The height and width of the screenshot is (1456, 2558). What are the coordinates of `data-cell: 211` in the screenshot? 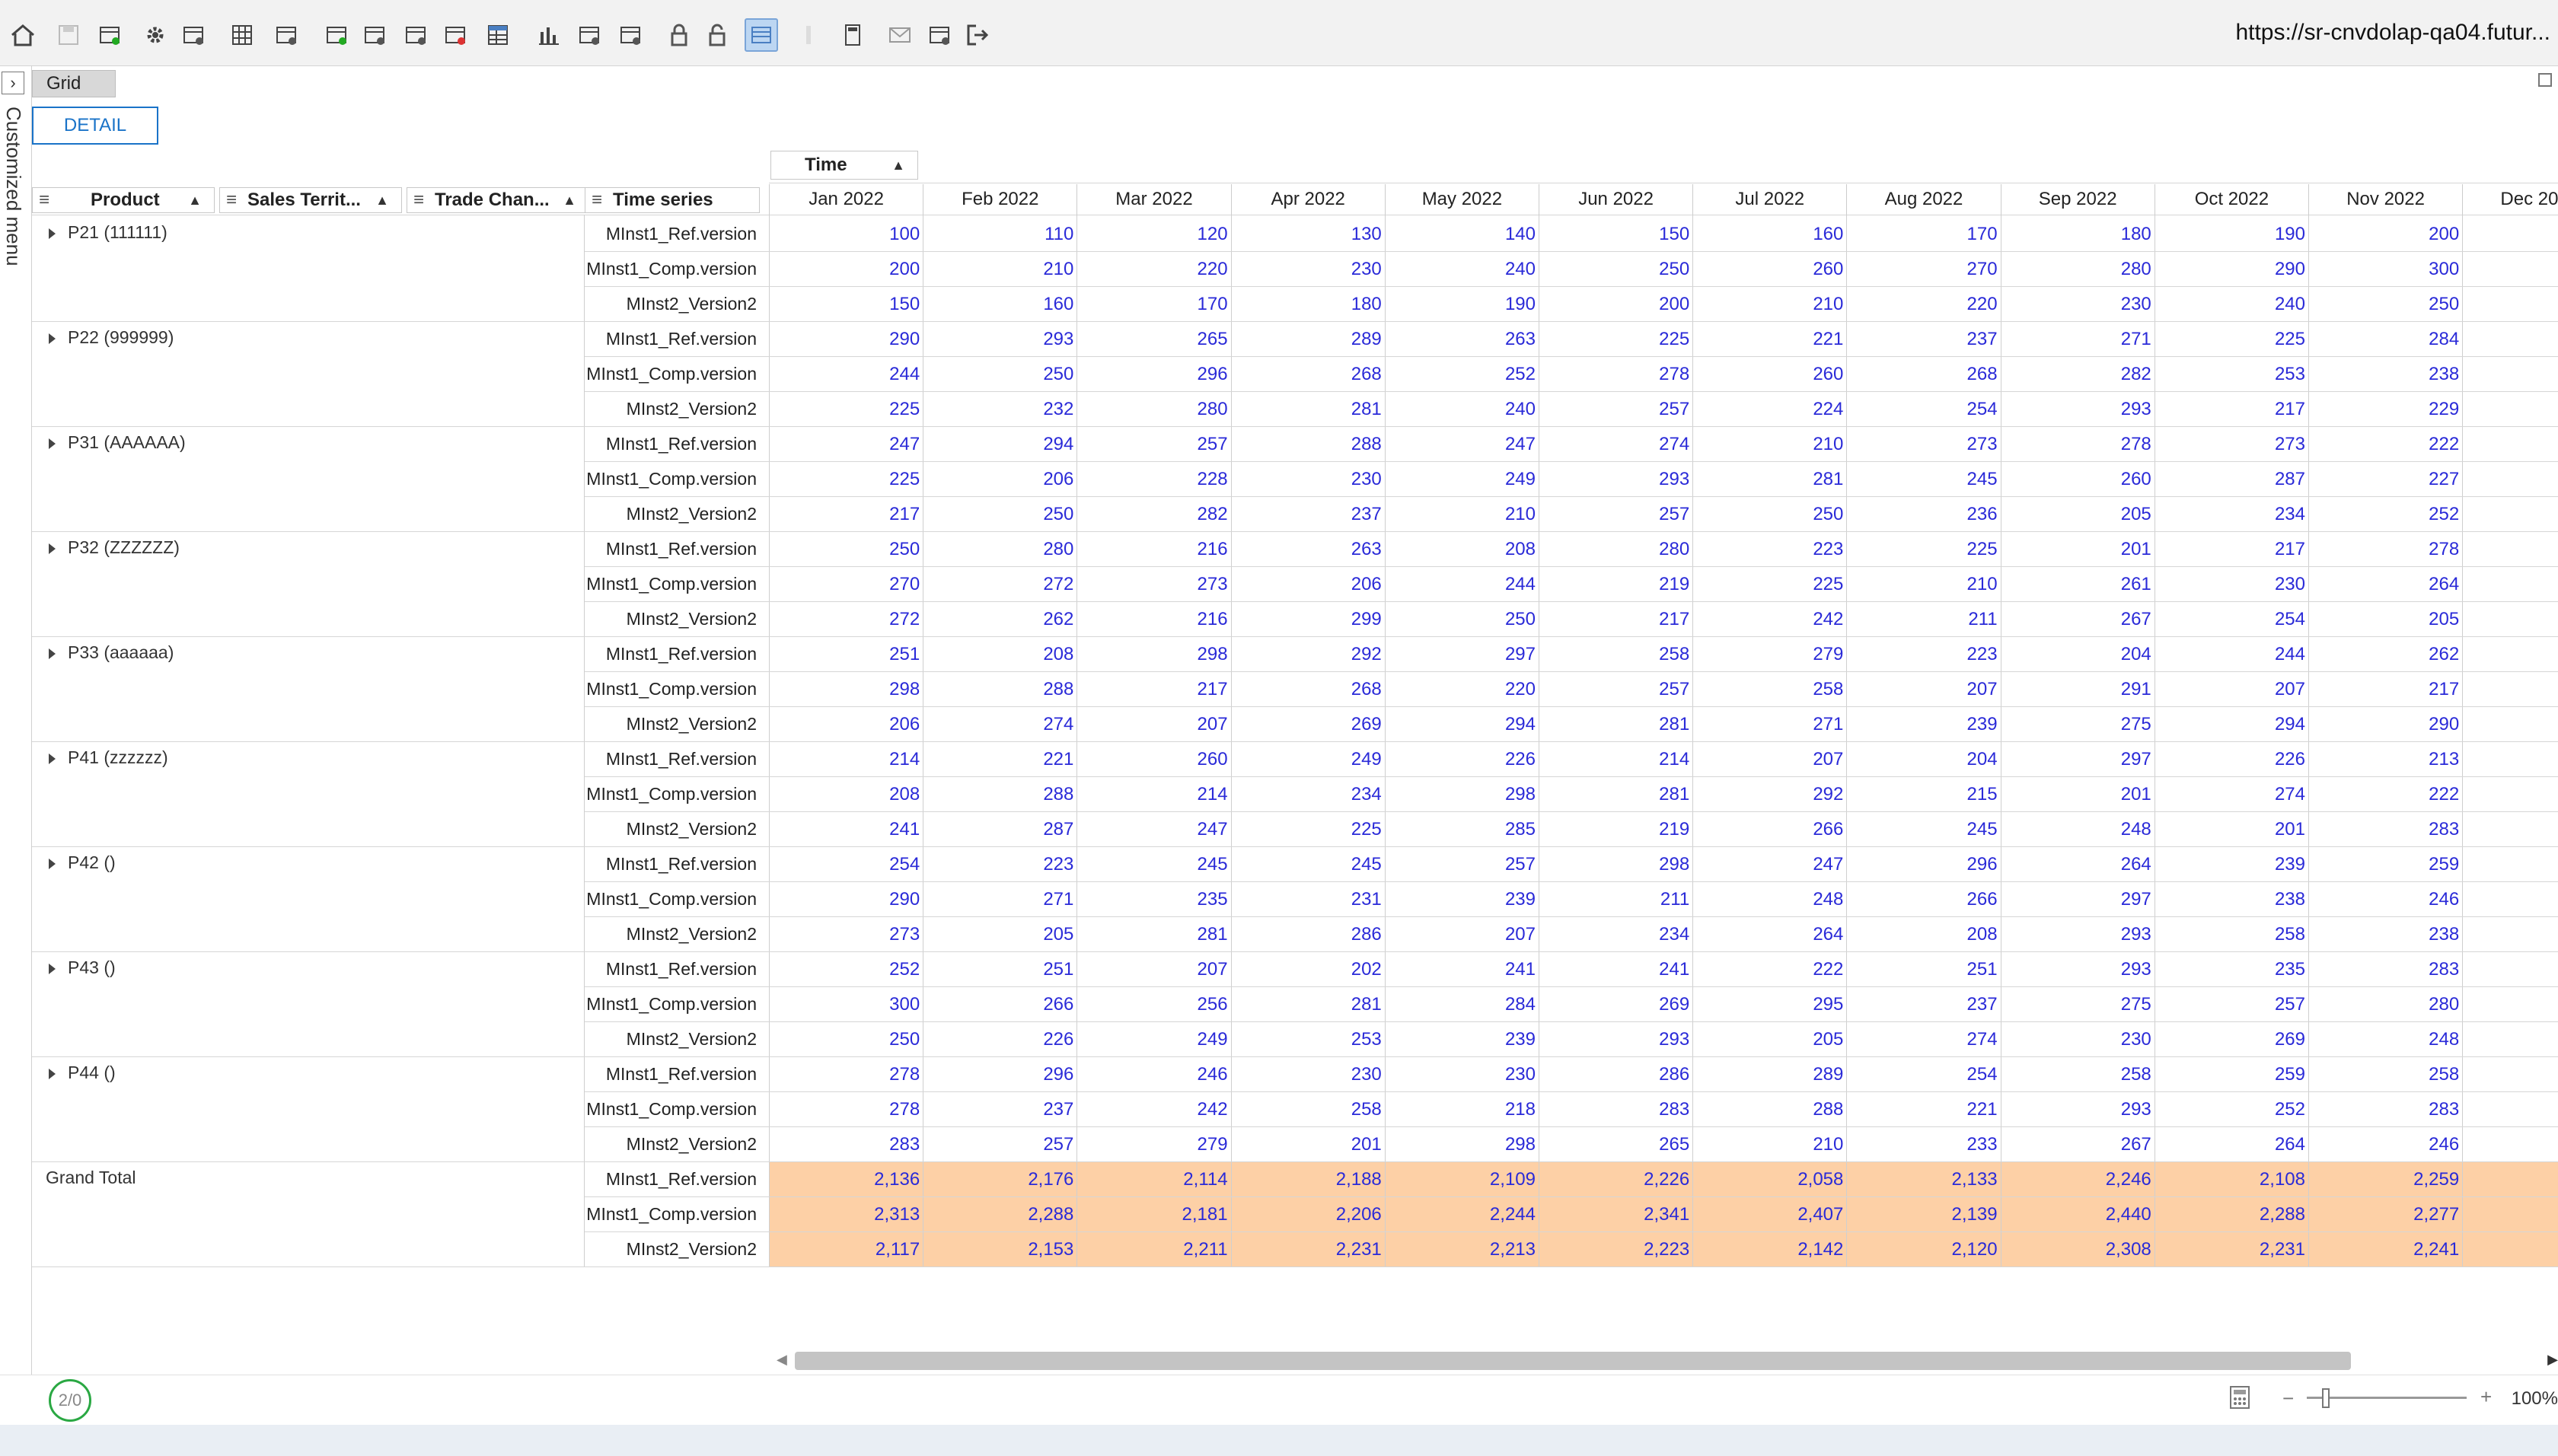 It's located at (1923, 619).